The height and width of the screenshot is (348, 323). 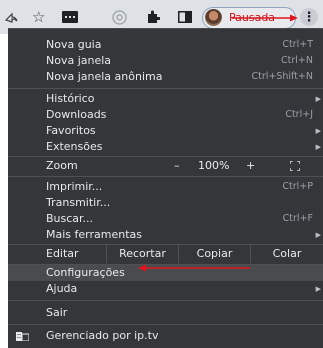 What do you see at coordinates (297, 60) in the screenshot?
I see `menu-item-shortcut: Ctrl+N` at bounding box center [297, 60].